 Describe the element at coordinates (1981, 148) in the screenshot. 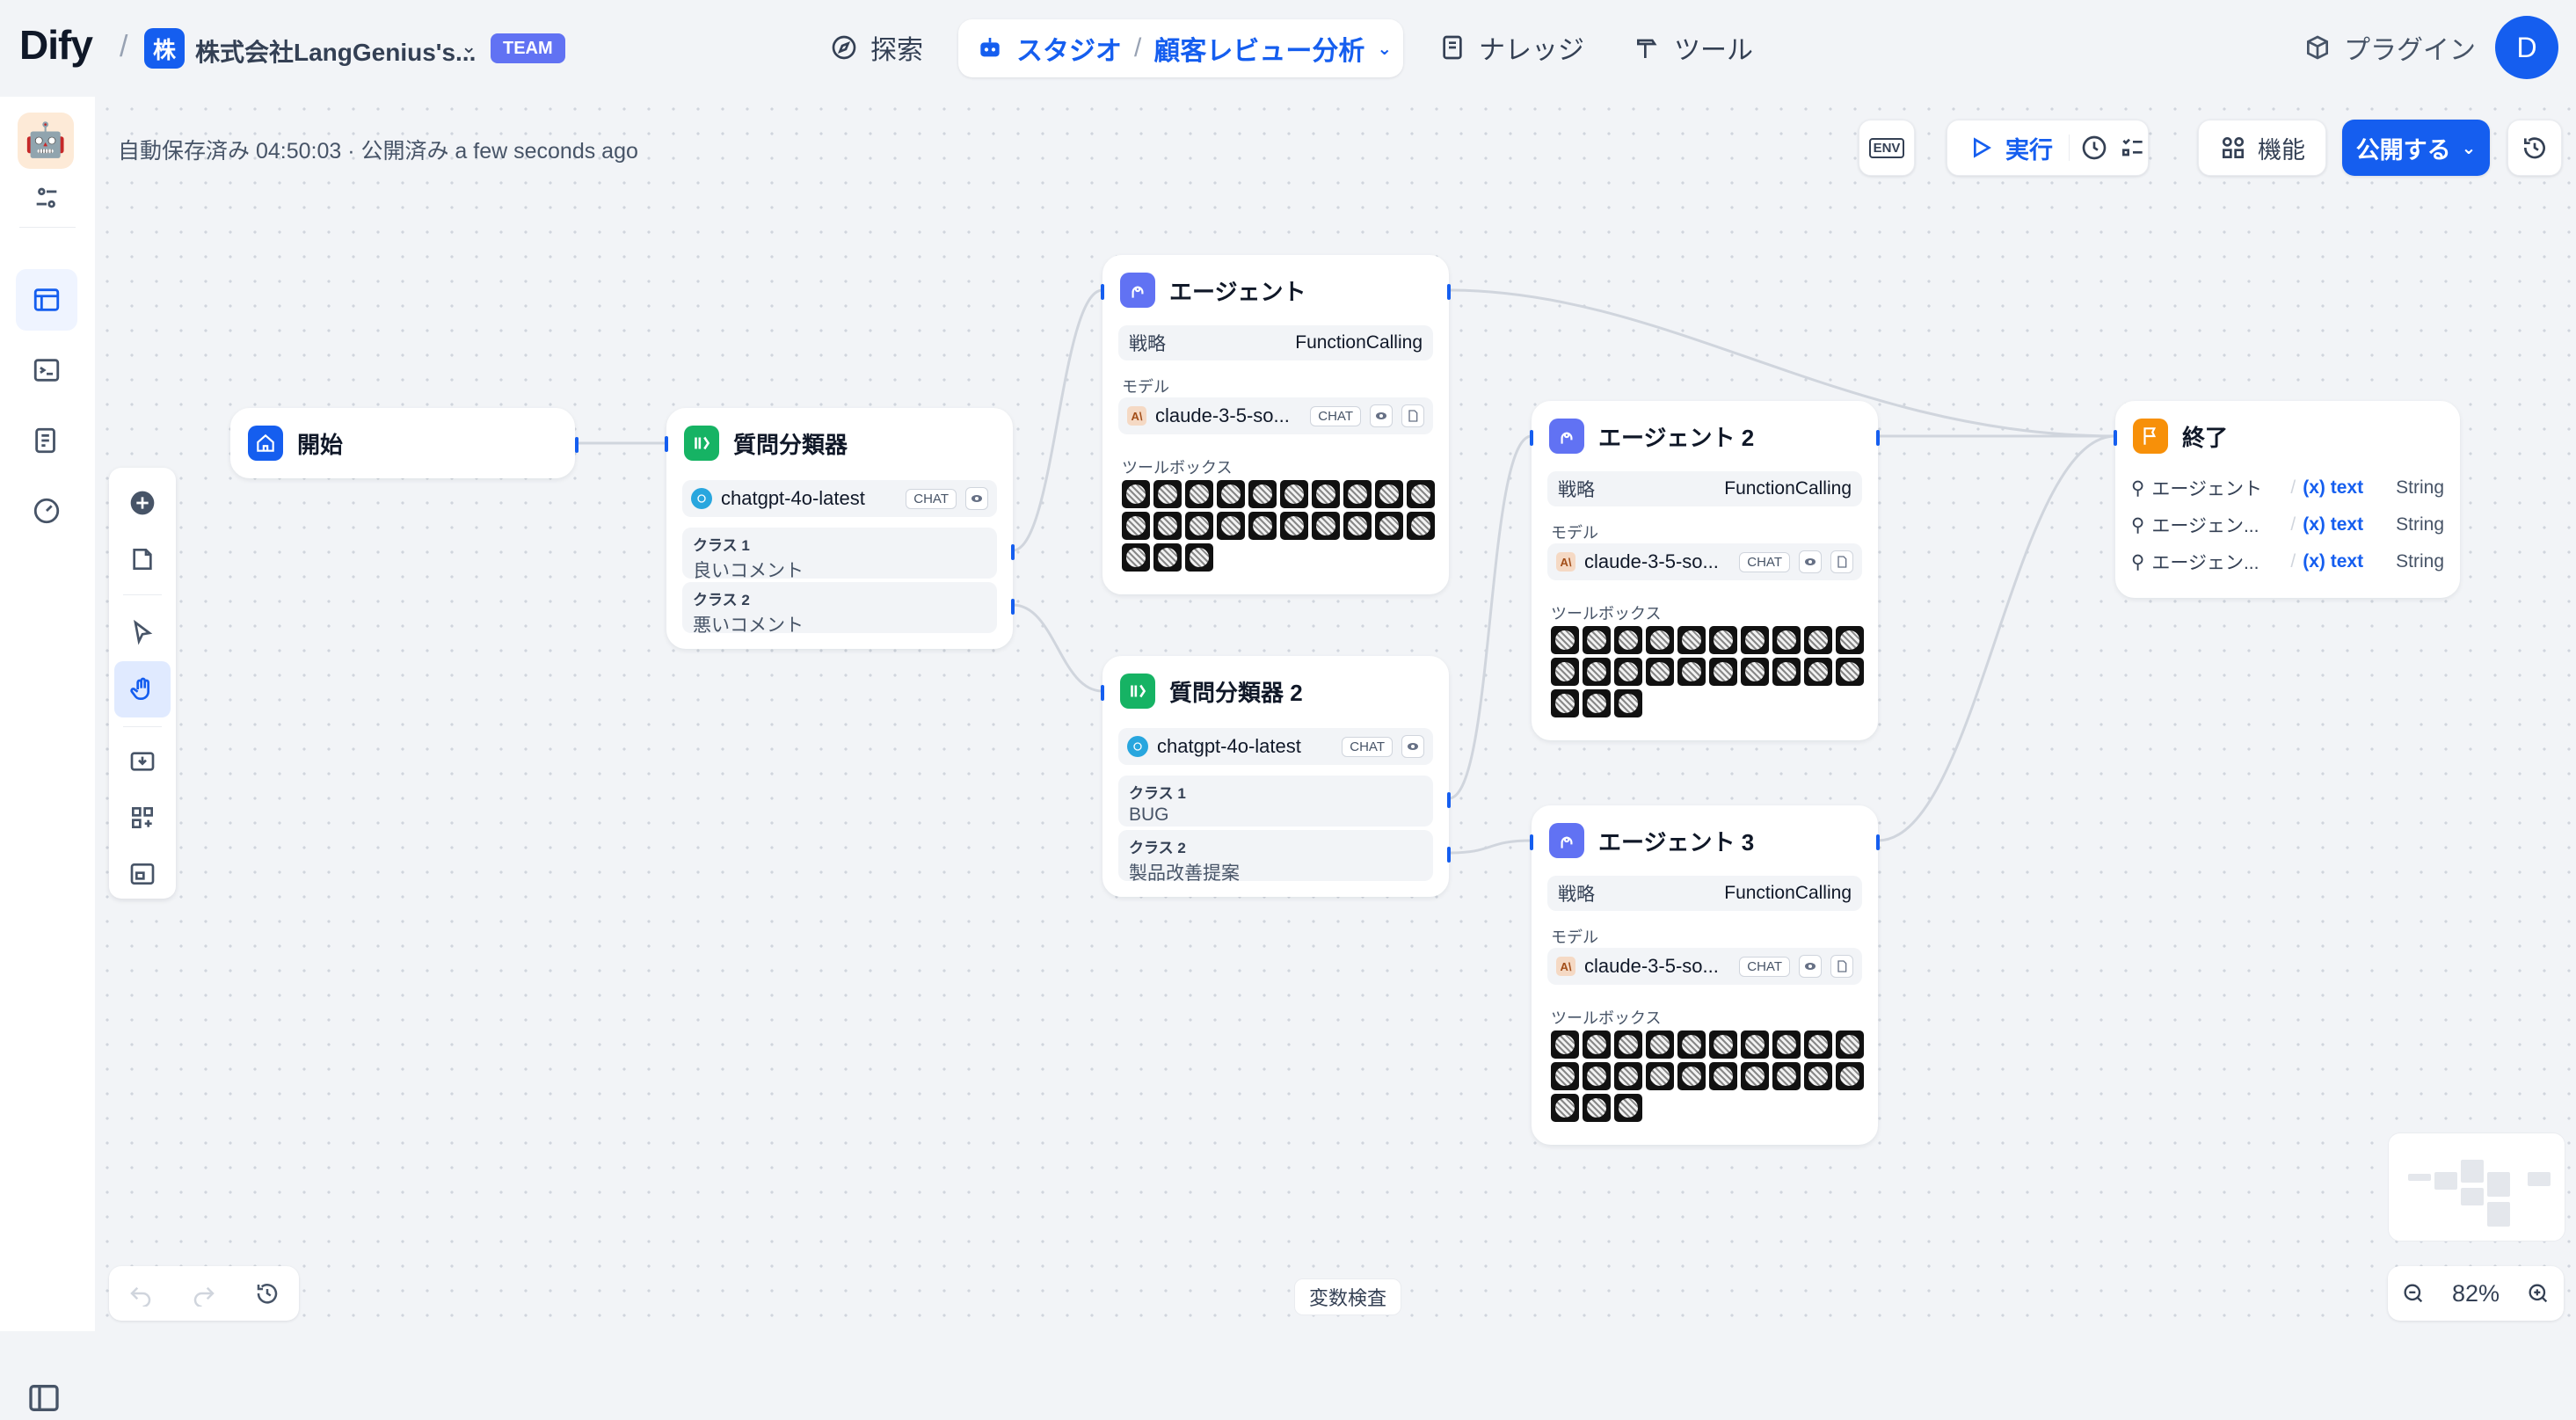

I see `play-icon` at that location.